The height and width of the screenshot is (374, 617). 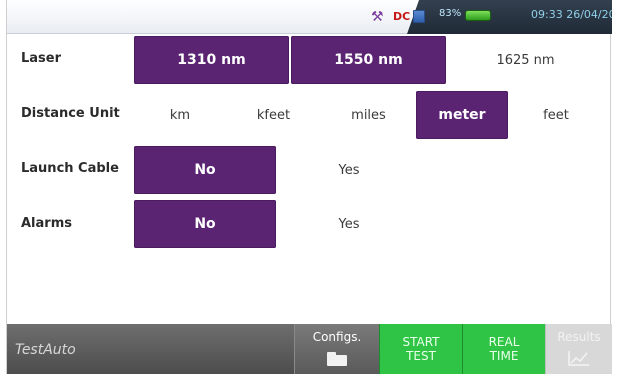 What do you see at coordinates (337, 359) in the screenshot?
I see `folder-icon` at bounding box center [337, 359].